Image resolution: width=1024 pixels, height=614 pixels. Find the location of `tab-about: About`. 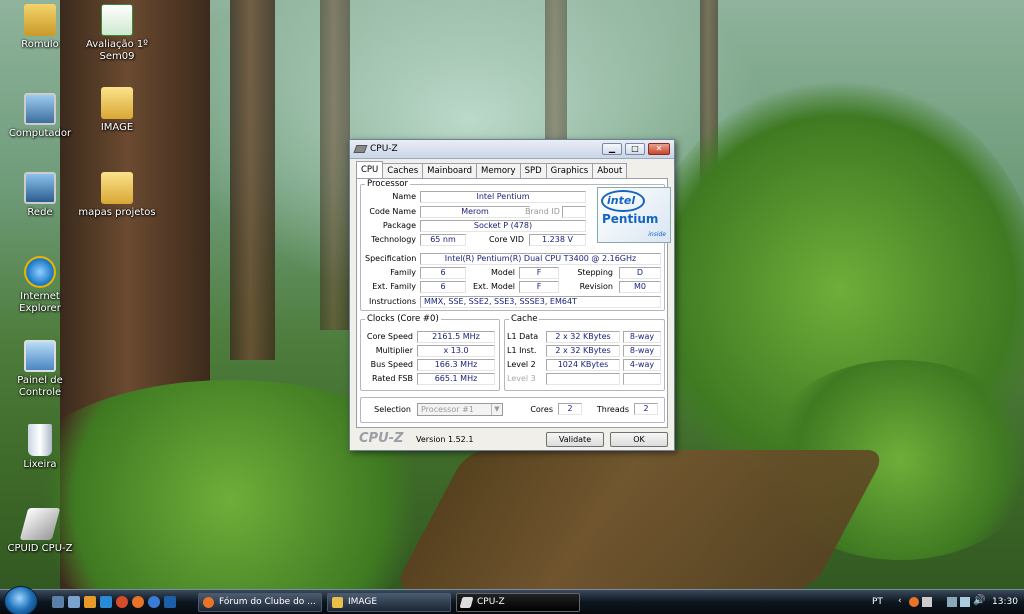

tab-about: About is located at coordinates (610, 170).